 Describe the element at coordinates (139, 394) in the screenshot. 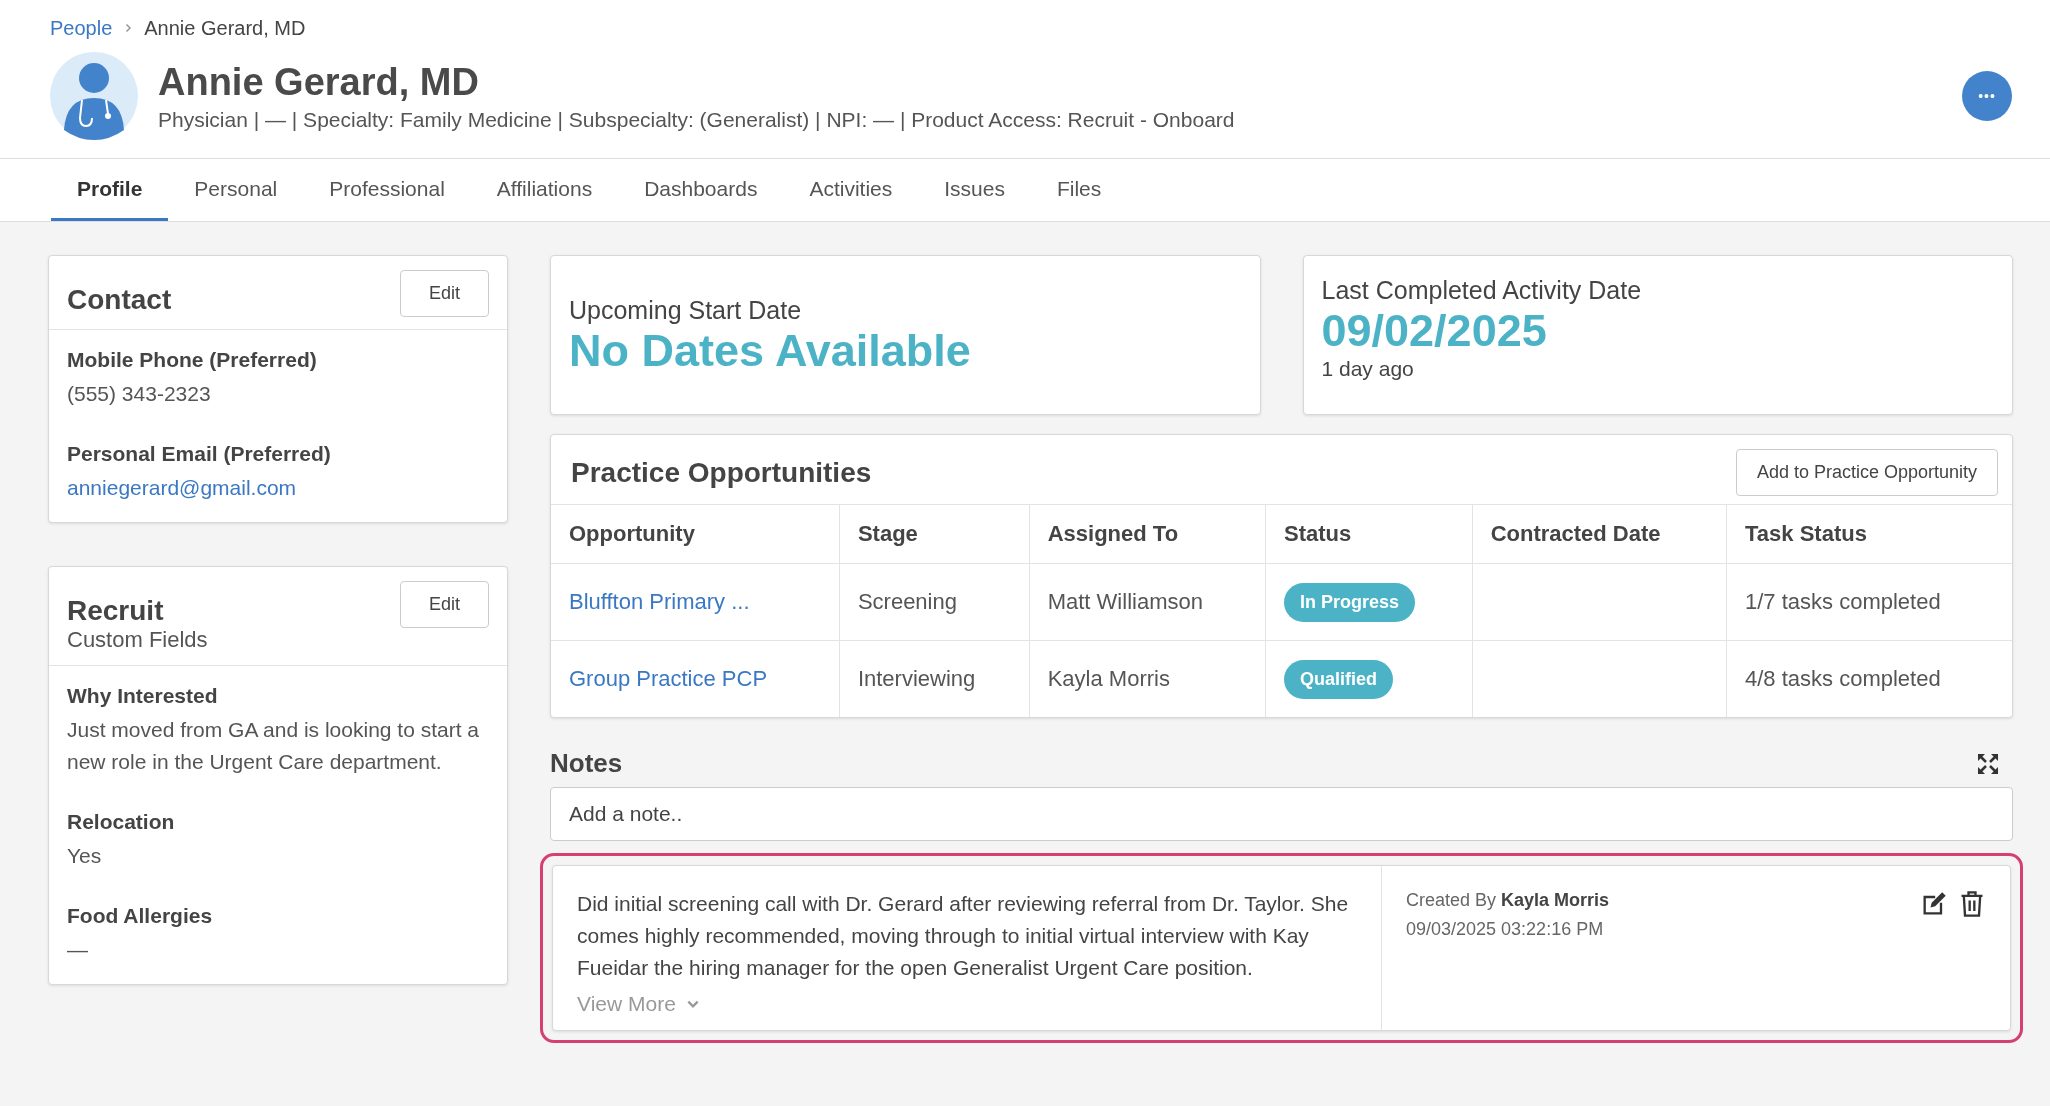

I see `field-value: (555) 343-2323` at that location.